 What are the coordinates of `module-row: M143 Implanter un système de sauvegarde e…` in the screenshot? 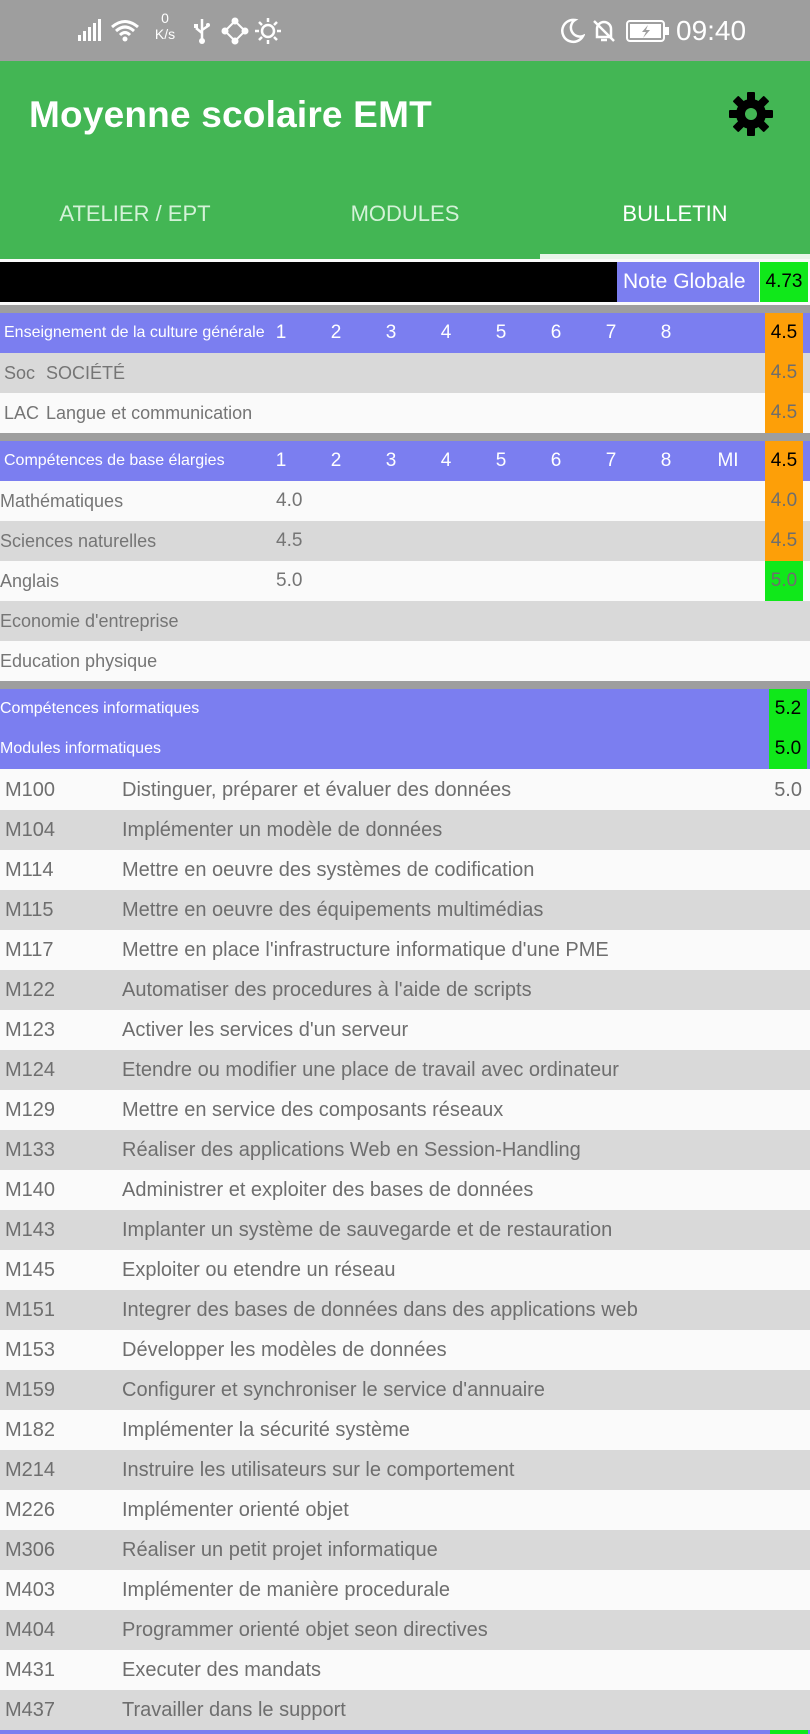 It's located at (405, 1230).